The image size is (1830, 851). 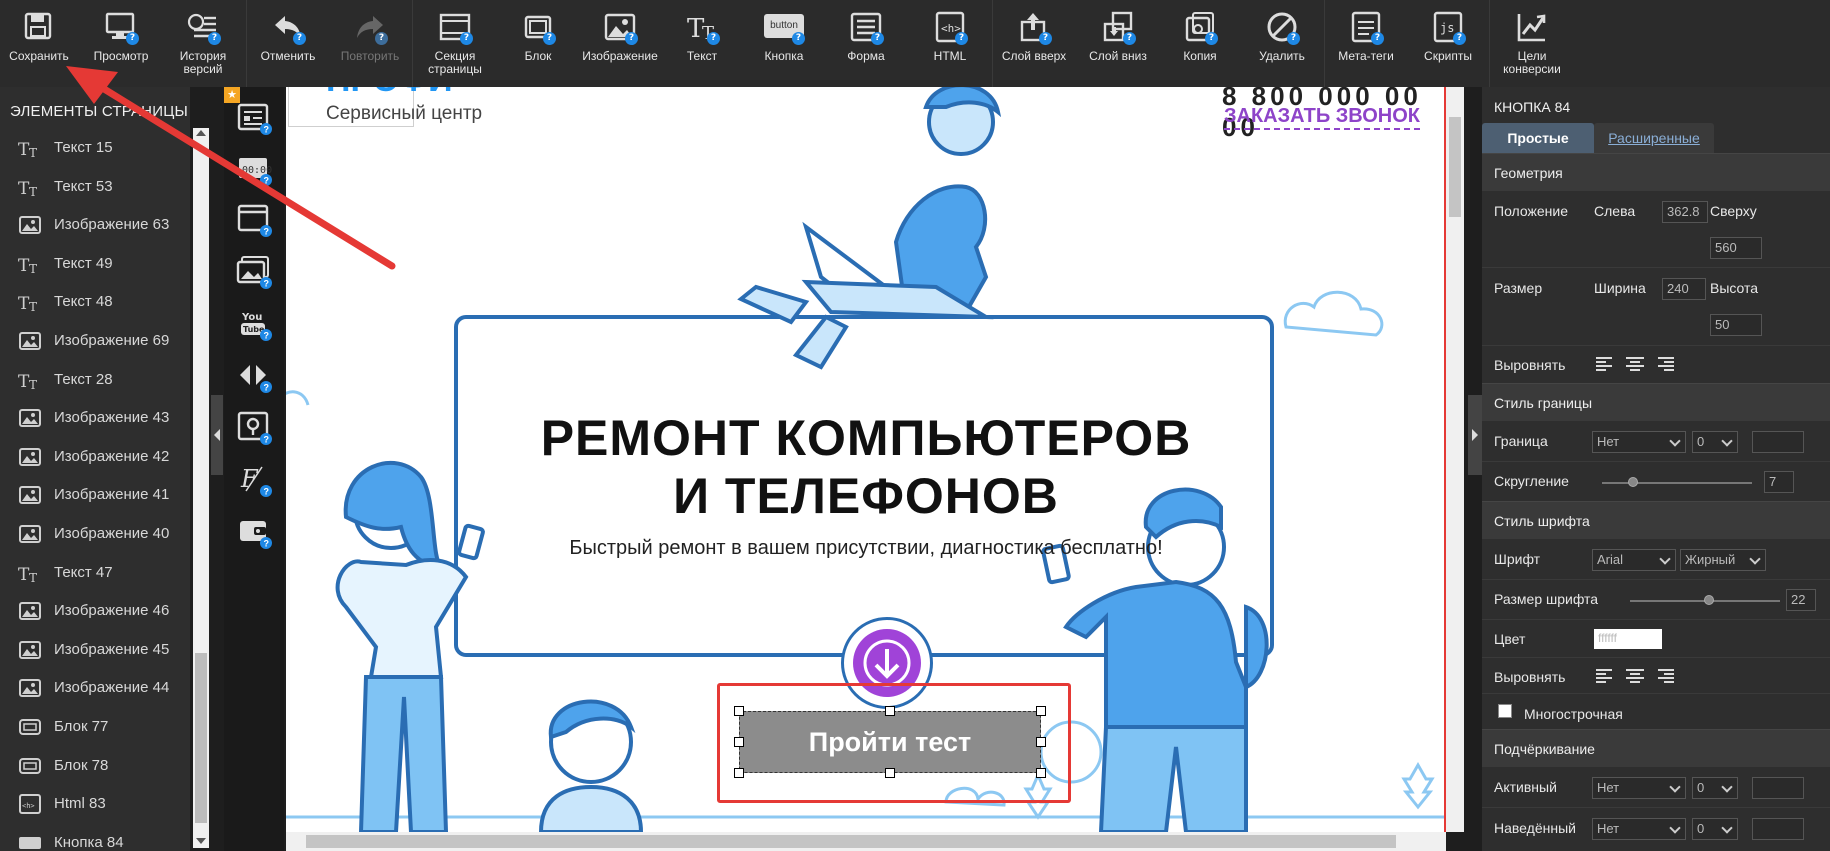 What do you see at coordinates (254, 168) in the screenshot?
I see `widget-timer-icon: 00:00?` at bounding box center [254, 168].